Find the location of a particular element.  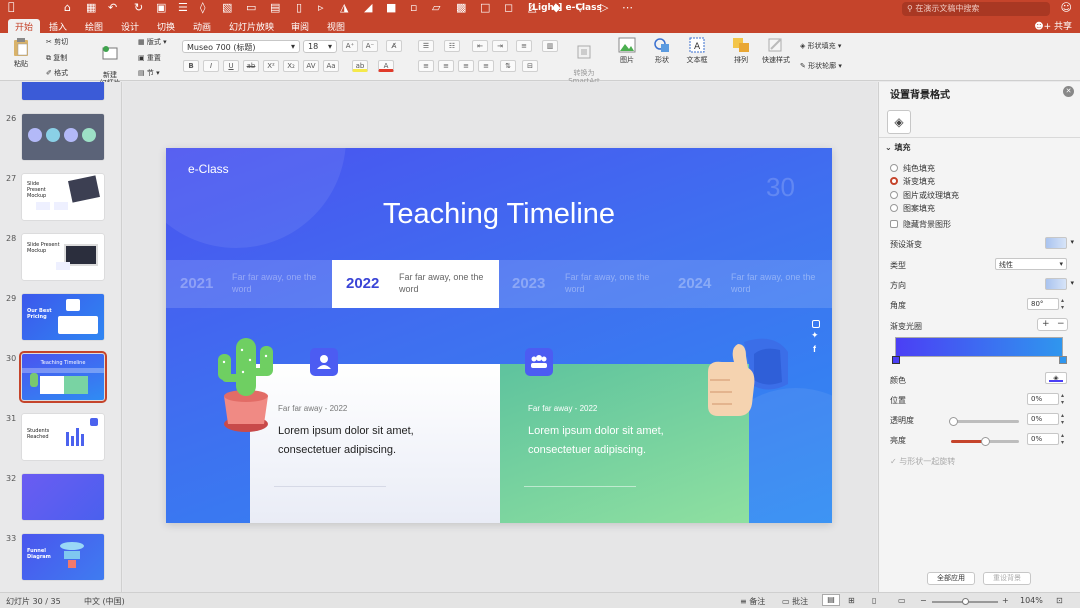

tab-design: 设计 is located at coordinates (130, 26).